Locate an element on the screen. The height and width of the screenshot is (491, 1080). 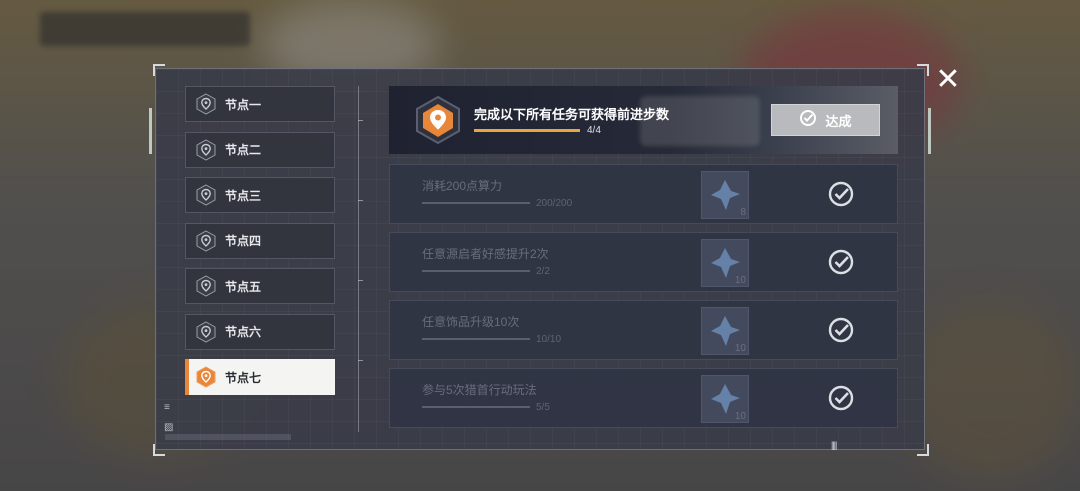
sidebar-scrollbar is located at coordinates (228, 437).